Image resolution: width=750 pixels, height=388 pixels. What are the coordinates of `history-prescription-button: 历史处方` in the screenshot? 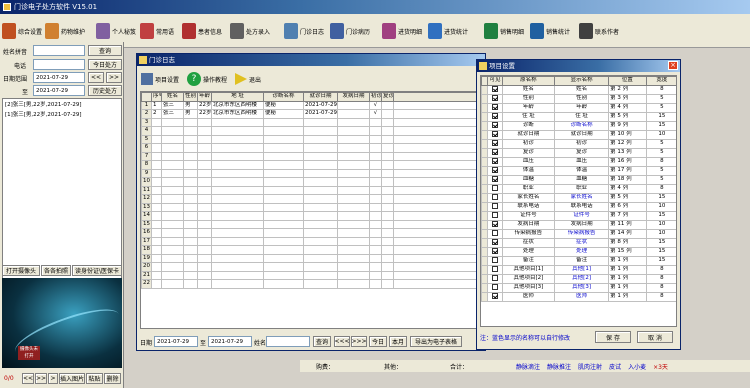 It's located at (105, 90).